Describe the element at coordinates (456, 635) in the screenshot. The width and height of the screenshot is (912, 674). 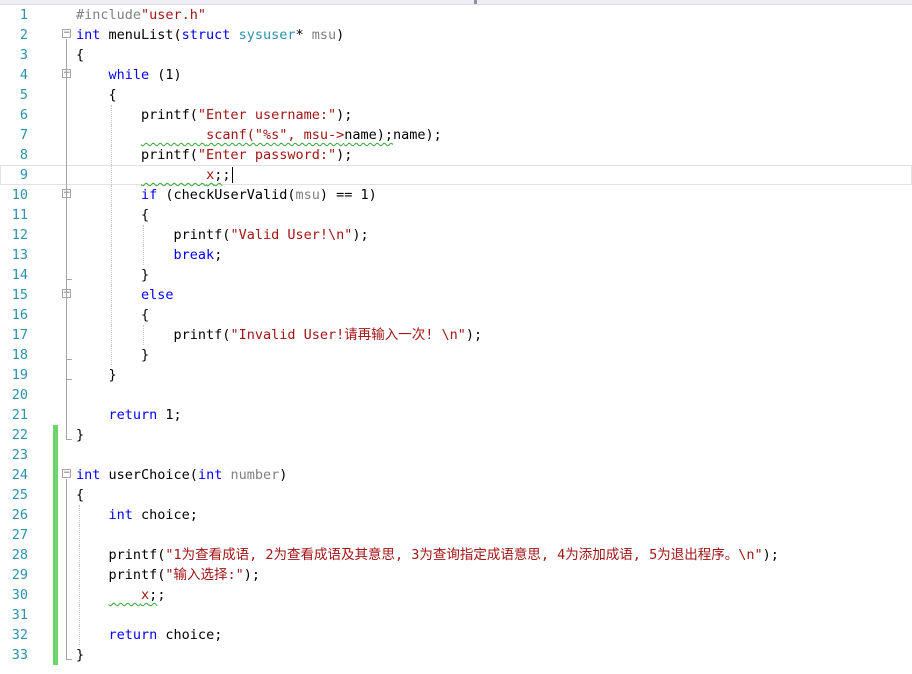
I see `code-line: 32 return choice;` at that location.